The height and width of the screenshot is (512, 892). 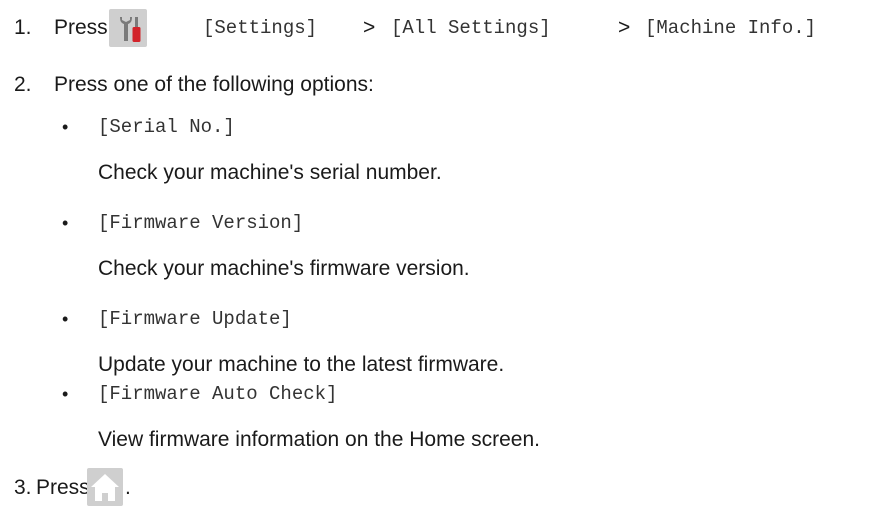 What do you see at coordinates (218, 394) in the screenshot?
I see `option-4-label: [Firmware Auto Check]` at bounding box center [218, 394].